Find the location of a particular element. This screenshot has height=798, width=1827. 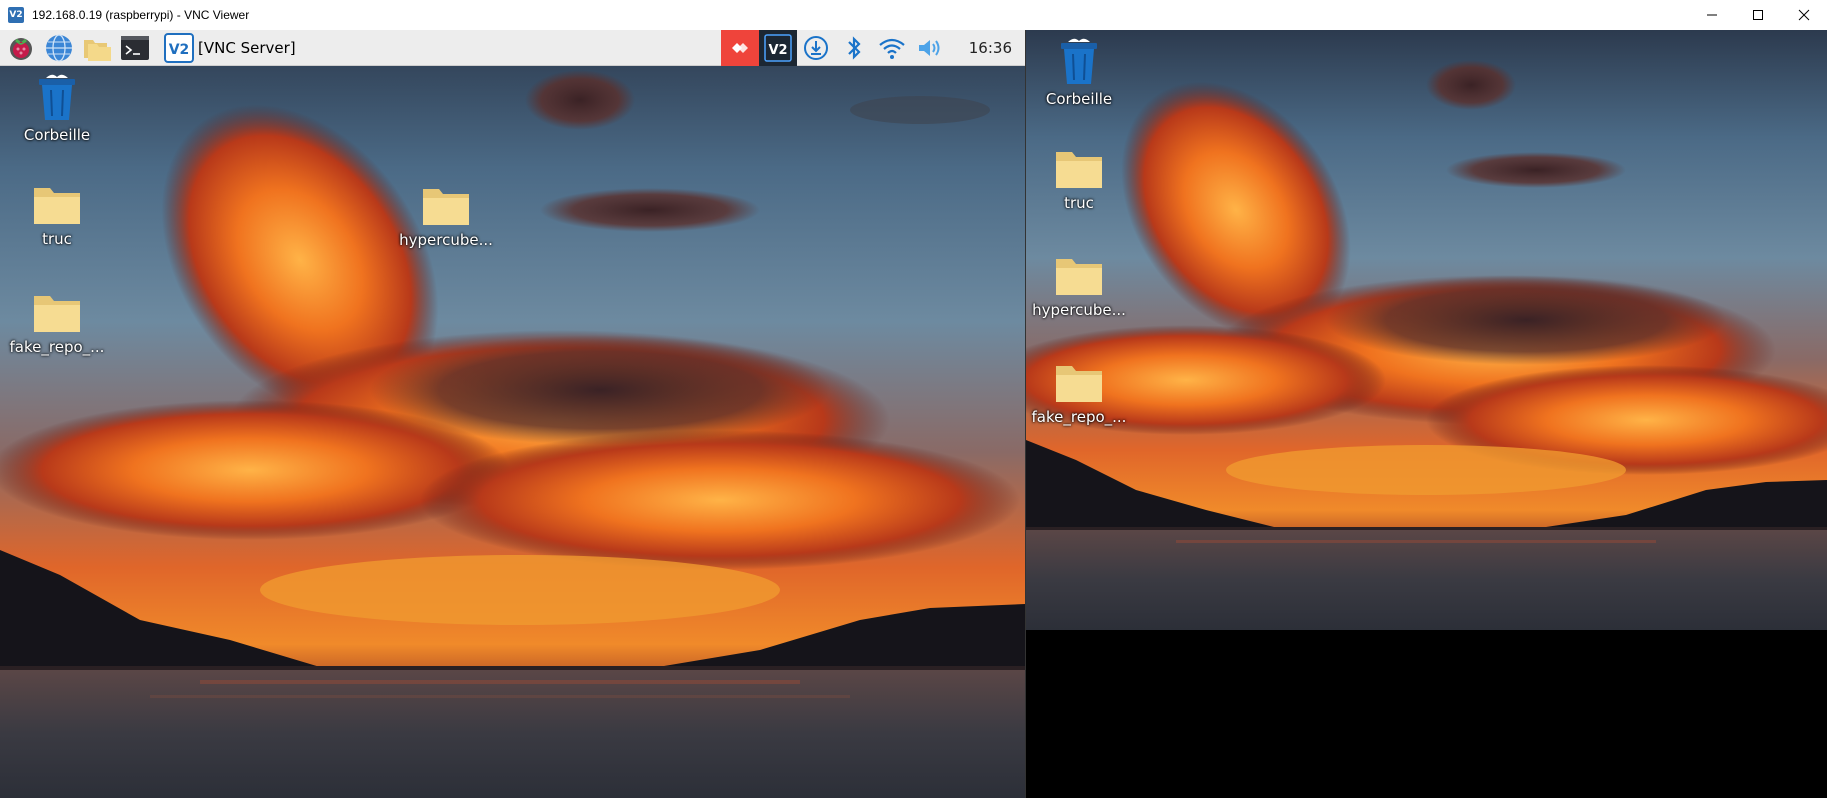

download-icon is located at coordinates (815, 48).